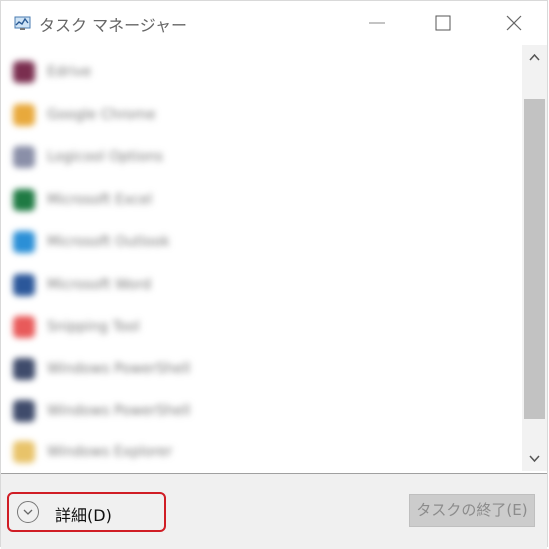 This screenshot has height=549, width=549. What do you see at coordinates (28, 512) in the screenshot?
I see `chevron-down-circle-icon` at bounding box center [28, 512].